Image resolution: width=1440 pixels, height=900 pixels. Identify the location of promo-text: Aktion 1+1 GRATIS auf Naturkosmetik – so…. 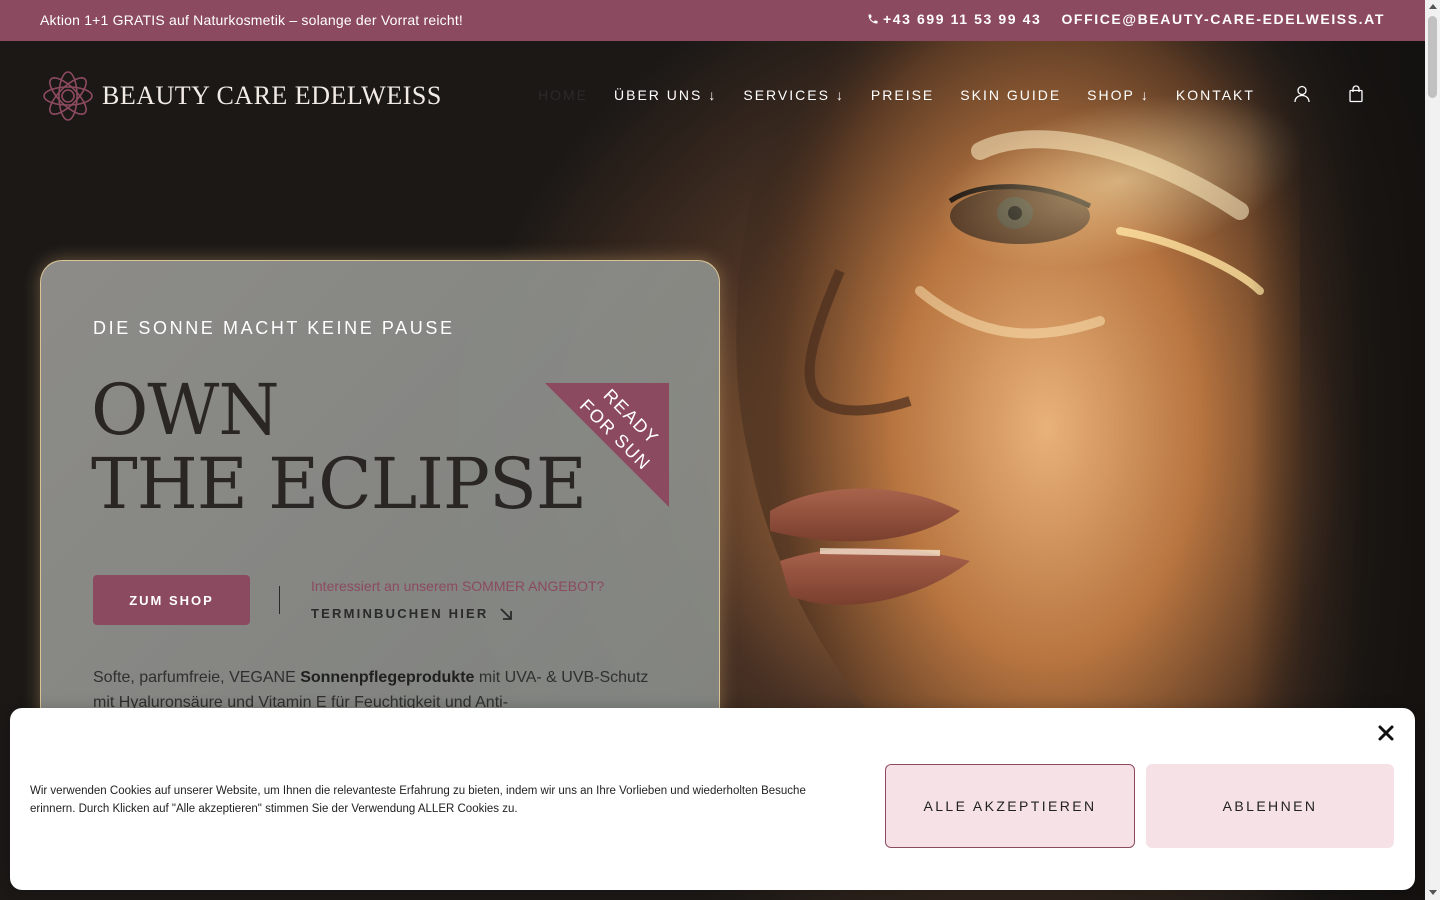
(252, 20).